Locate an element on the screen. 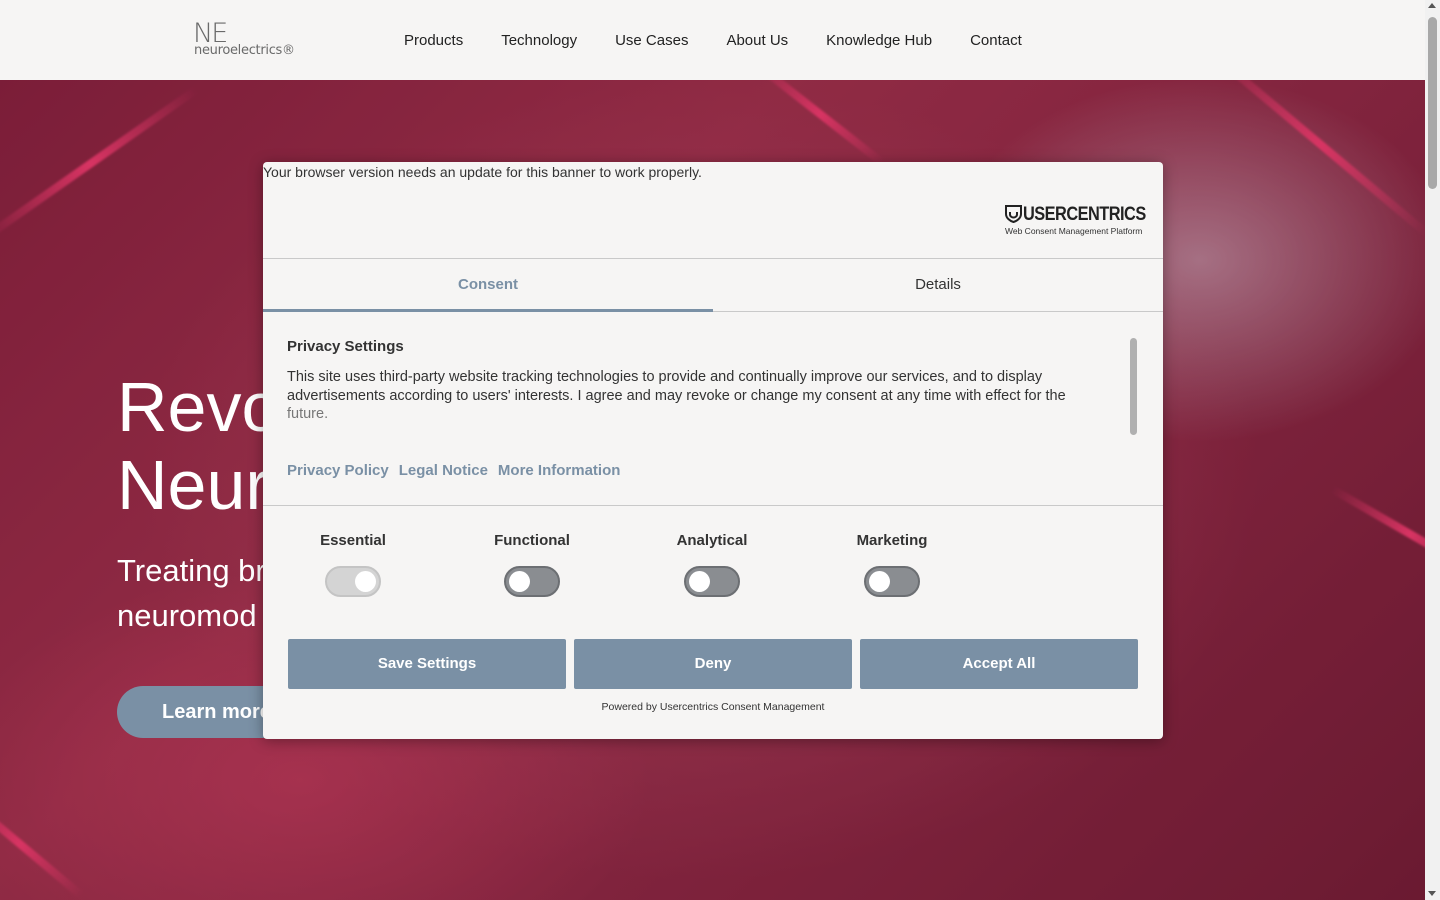  hero-title: Revo Neur is located at coordinates (198, 446).